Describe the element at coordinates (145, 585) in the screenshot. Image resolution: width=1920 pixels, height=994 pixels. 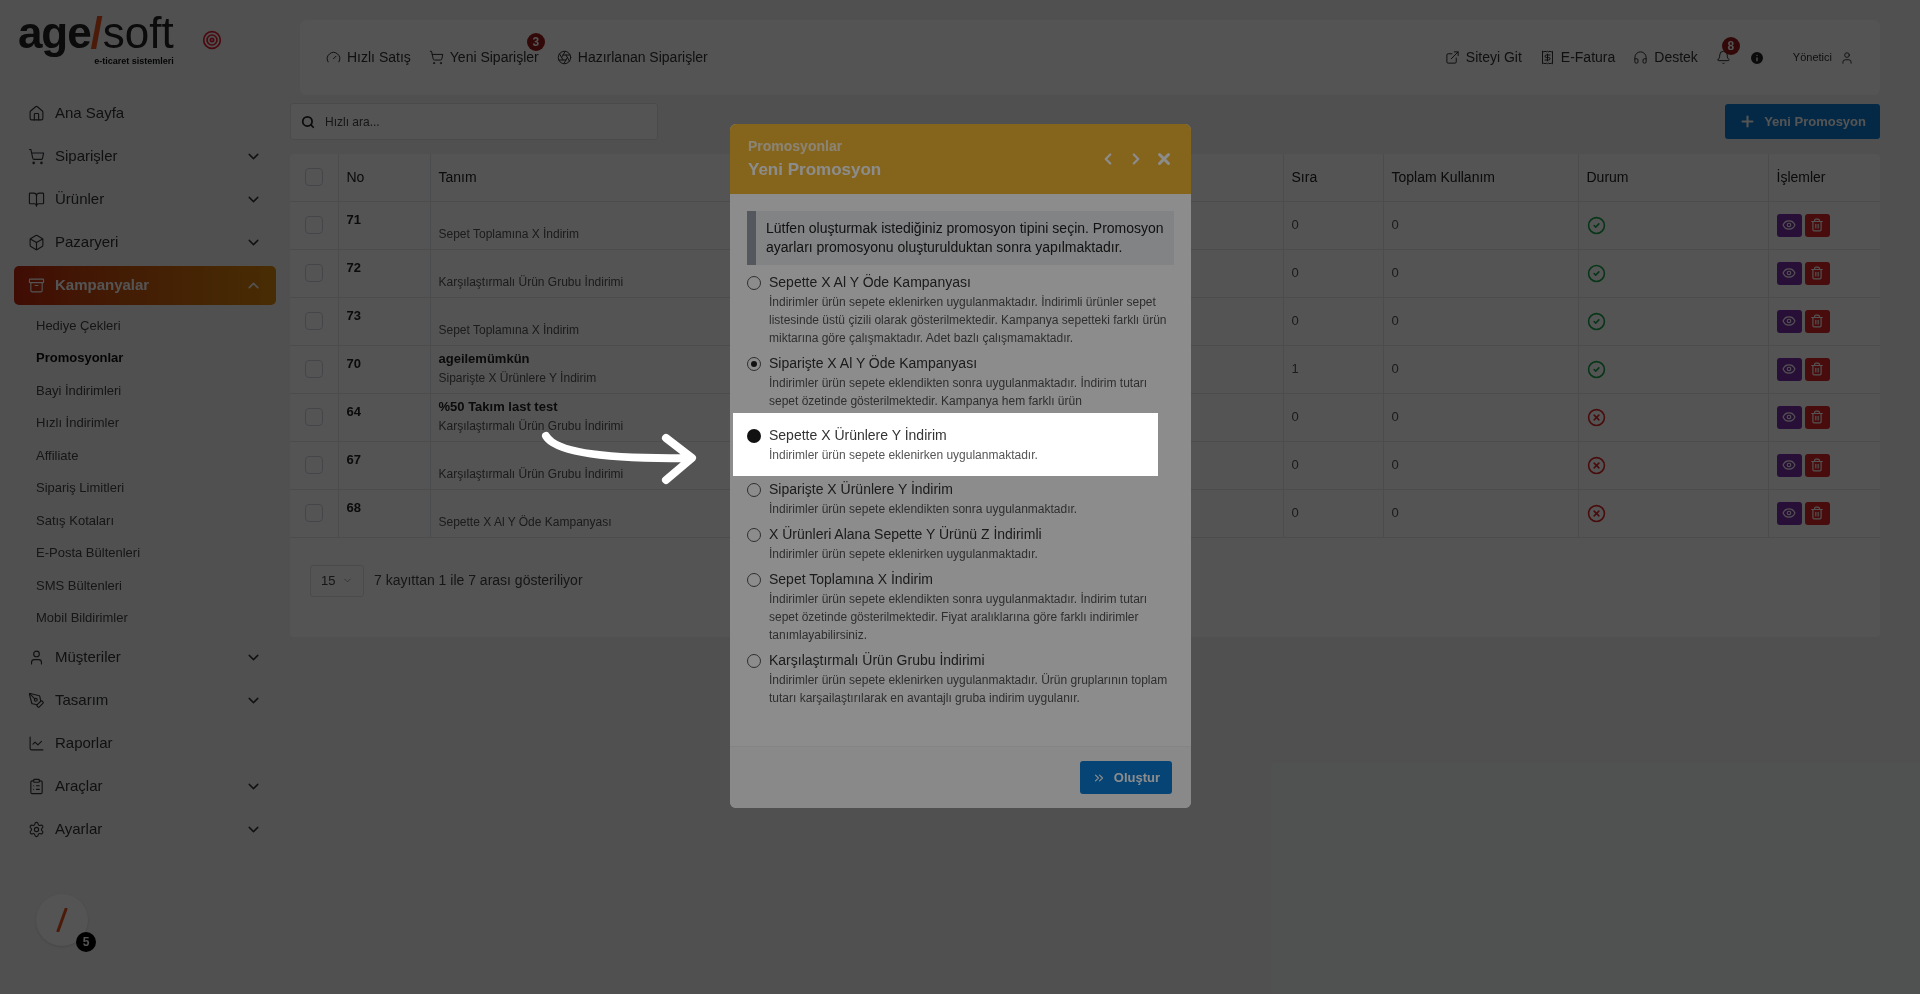
I see `submenu-item: SMS Bültenleri` at that location.